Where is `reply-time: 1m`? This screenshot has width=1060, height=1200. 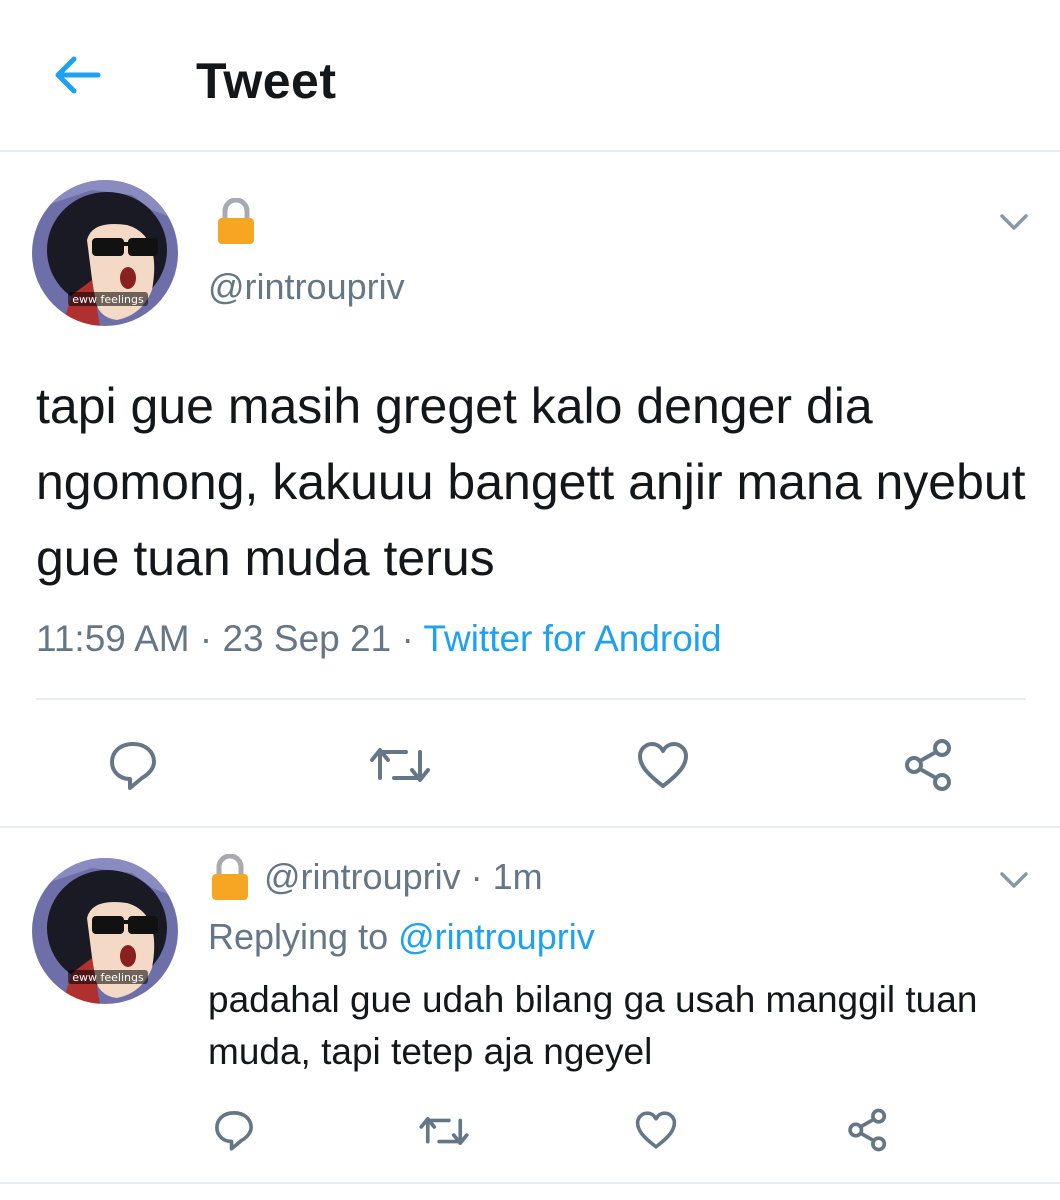
reply-time: 1m is located at coordinates (517, 876).